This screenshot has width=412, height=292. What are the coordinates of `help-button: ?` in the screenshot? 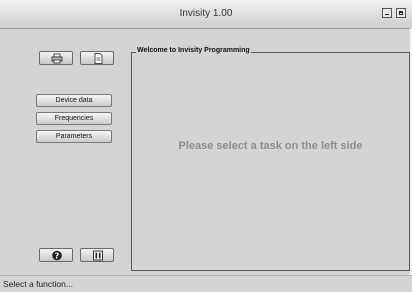 It's located at (56, 255).